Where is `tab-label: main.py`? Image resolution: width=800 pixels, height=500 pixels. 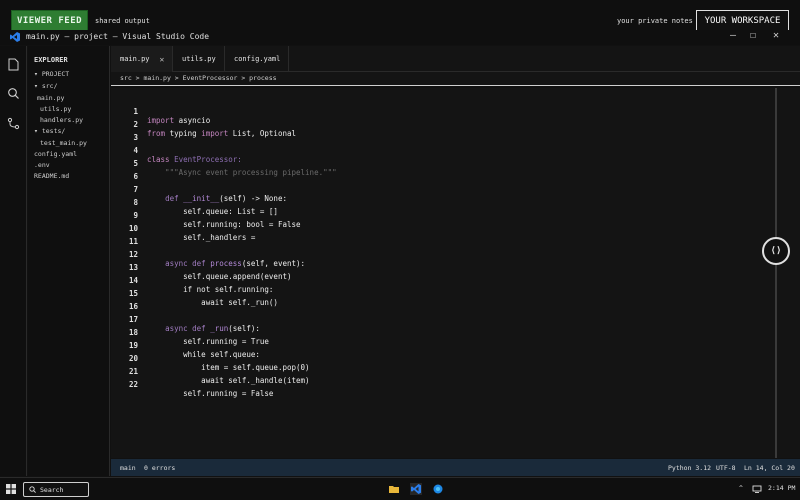
tab-label: main.py is located at coordinates (135, 59).